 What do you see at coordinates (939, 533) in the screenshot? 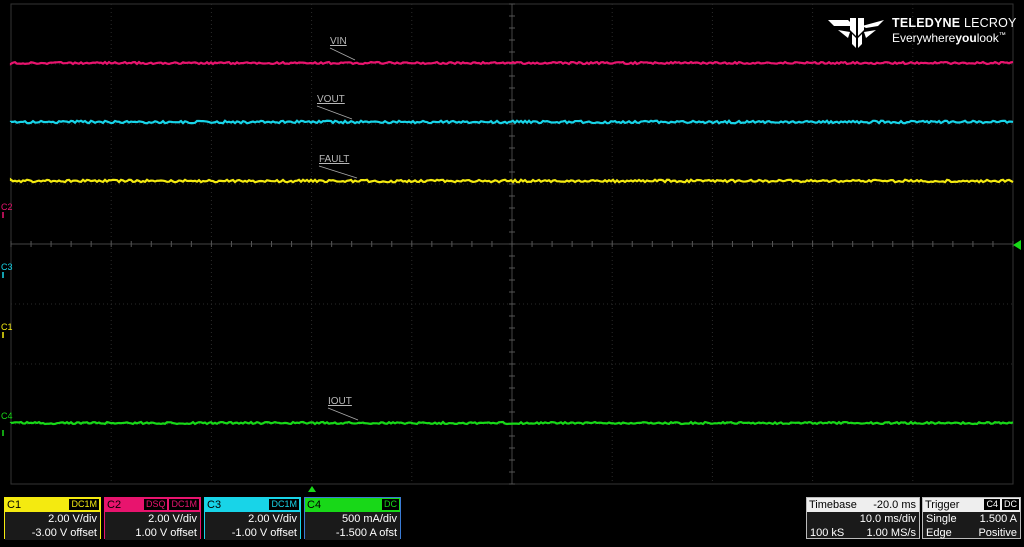
I see `trigger-type: Edge` at bounding box center [939, 533].